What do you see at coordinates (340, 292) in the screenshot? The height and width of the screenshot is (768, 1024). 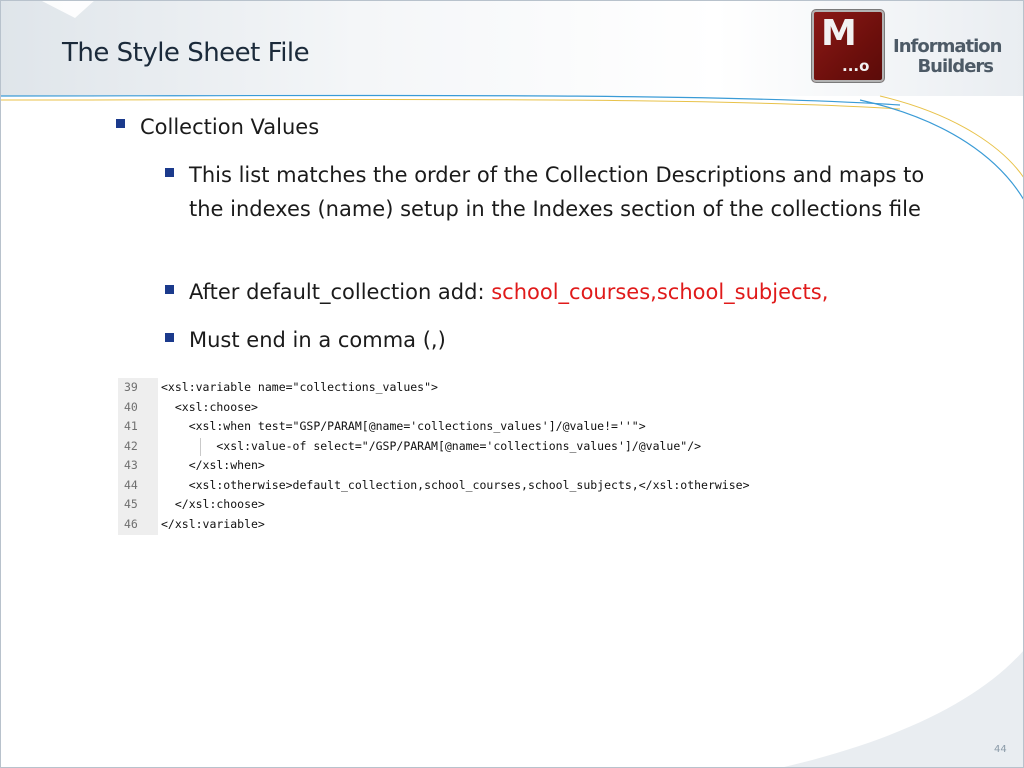 I see `bullet-plain-text: After default_collection add:` at bounding box center [340, 292].